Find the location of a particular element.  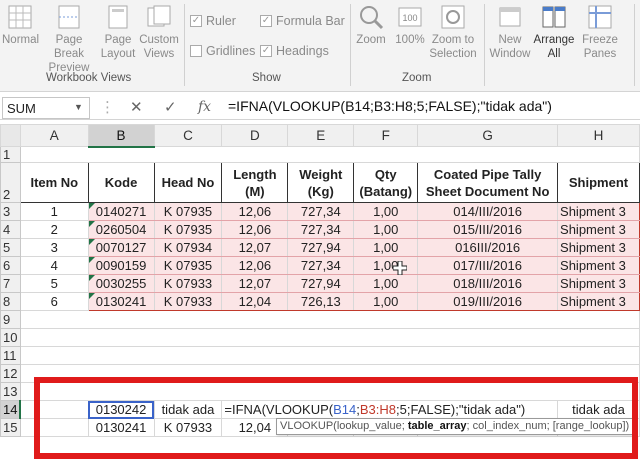

cell-c15: K 07933 is located at coordinates (188, 427).